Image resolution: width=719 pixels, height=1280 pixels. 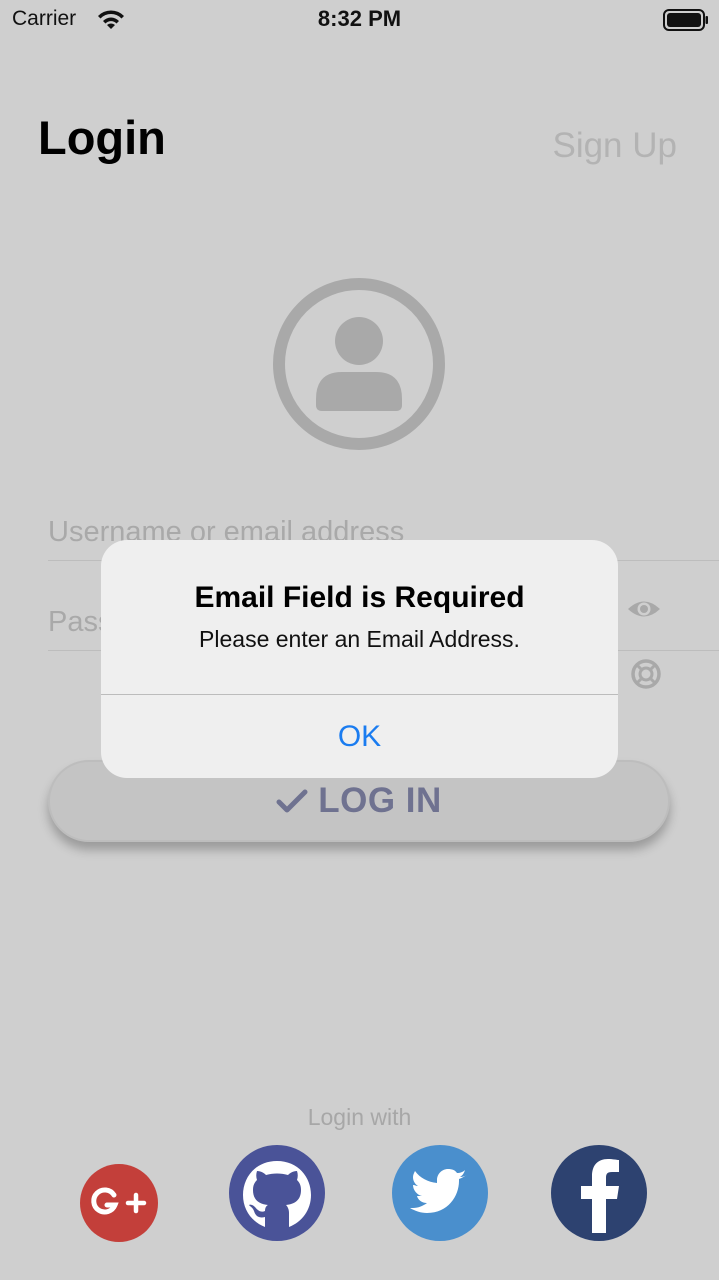 What do you see at coordinates (685, 20) in the screenshot?
I see `battery-icon` at bounding box center [685, 20].